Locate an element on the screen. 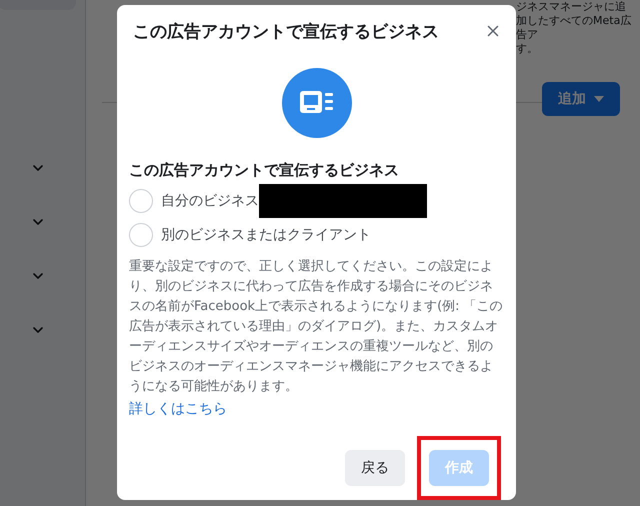 This screenshot has height=506, width=640. option-label: 自分のビジネス is located at coordinates (210, 201).